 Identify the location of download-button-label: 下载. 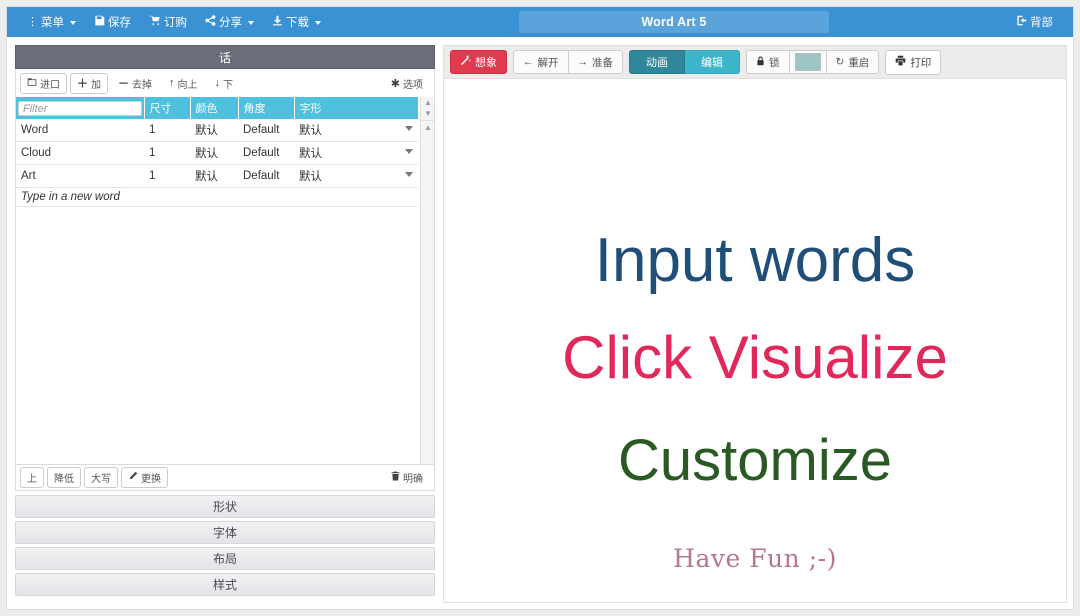
(297, 23).